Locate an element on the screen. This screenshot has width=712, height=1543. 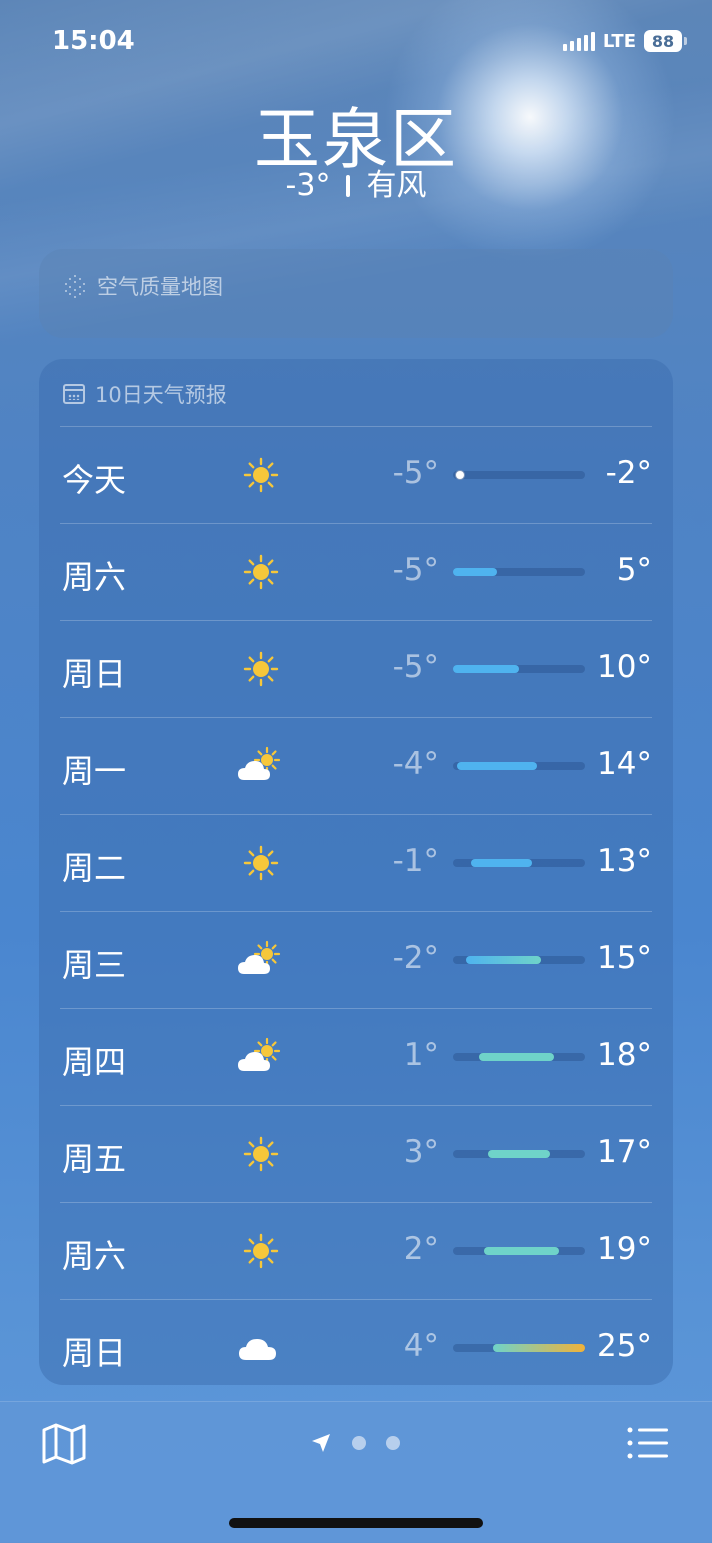
forecast-day: 周三 is located at coordinates (94, 965).